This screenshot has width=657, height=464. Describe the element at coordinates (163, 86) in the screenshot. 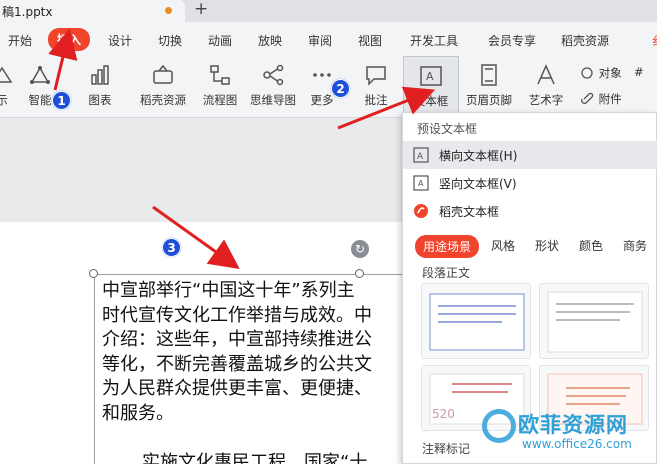

I see `daoke-resources-button: 稻壳资源` at that location.